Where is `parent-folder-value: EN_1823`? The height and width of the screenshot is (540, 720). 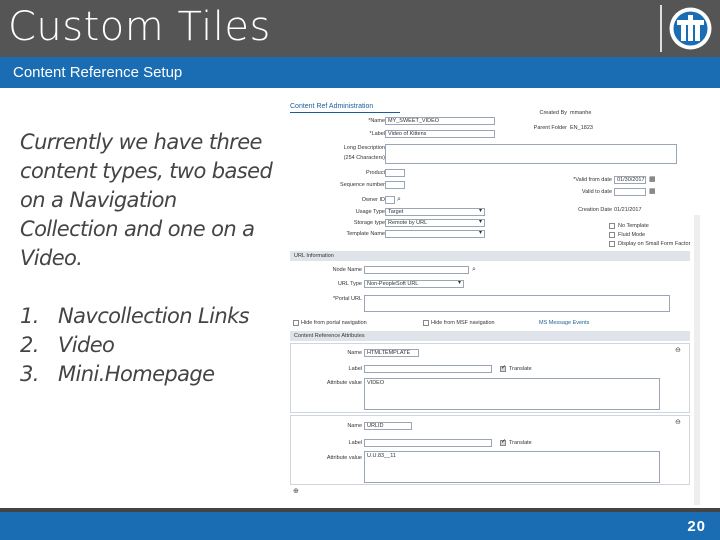
parent-folder-value: EN_1823 is located at coordinates (581, 128).